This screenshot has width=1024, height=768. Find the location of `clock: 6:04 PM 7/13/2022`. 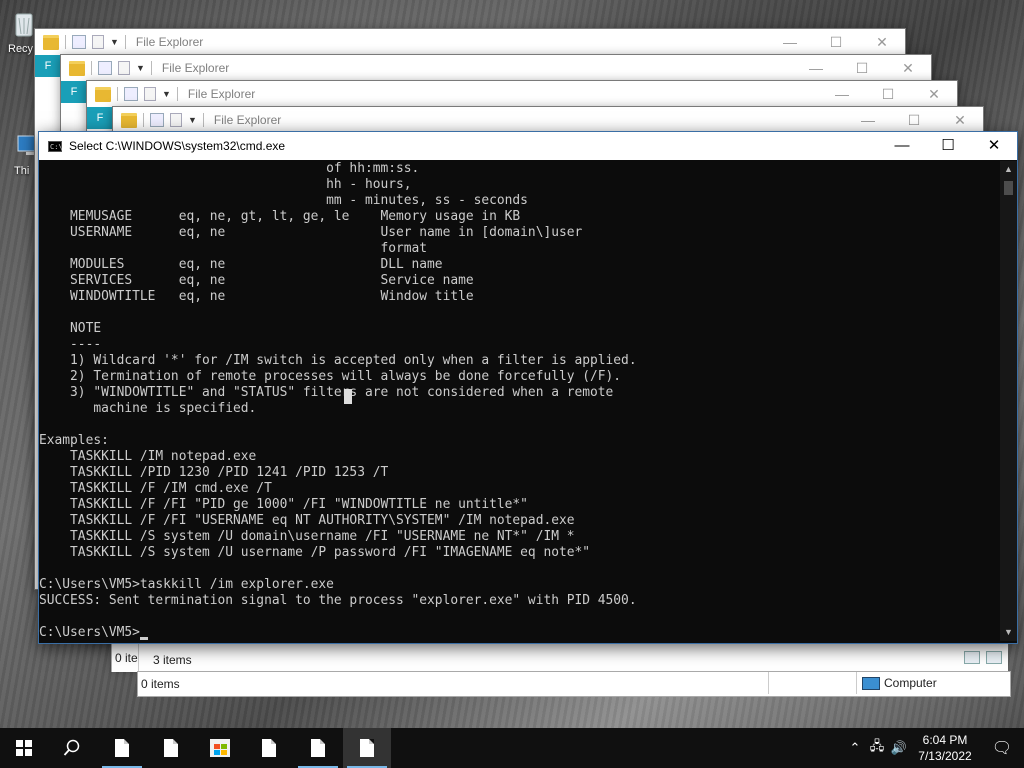

clock: 6:04 PM 7/13/2022 is located at coordinates (945, 748).